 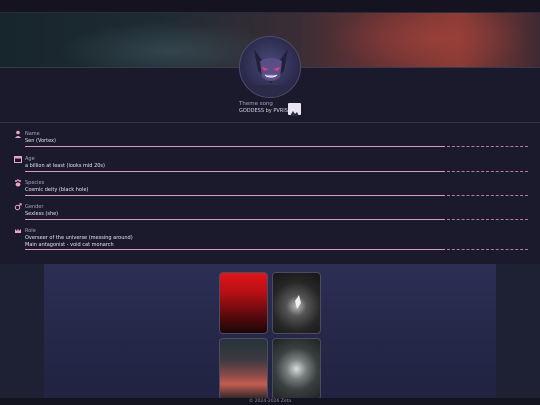 What do you see at coordinates (30, 159) in the screenshot?
I see `field-label: Age` at bounding box center [30, 159].